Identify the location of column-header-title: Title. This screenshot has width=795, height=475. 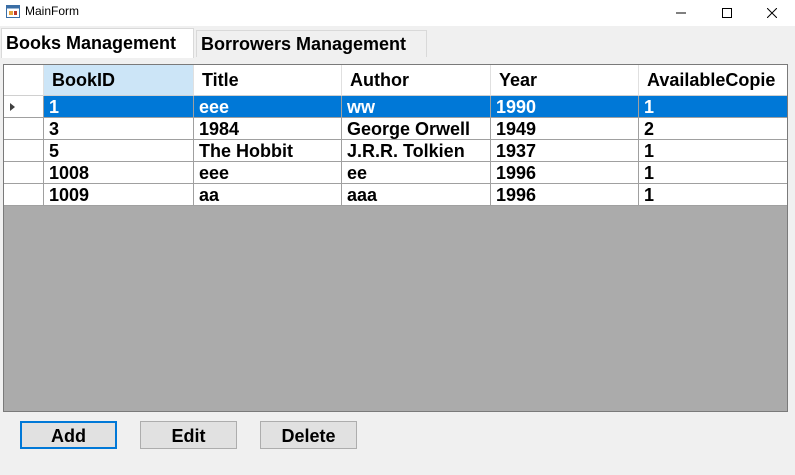
(268, 80).